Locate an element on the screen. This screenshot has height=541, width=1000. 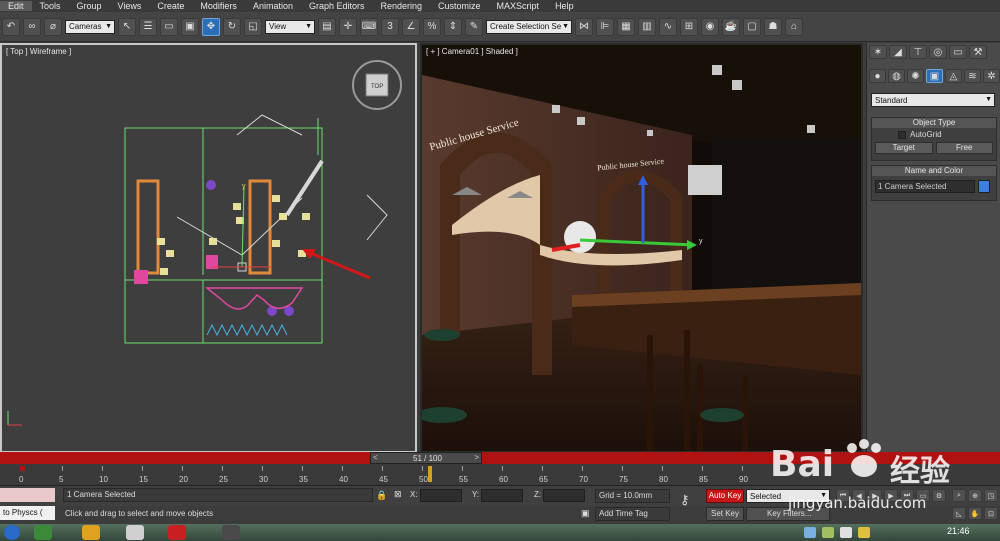
free-camera-button: Free is located at coordinates (964, 148).